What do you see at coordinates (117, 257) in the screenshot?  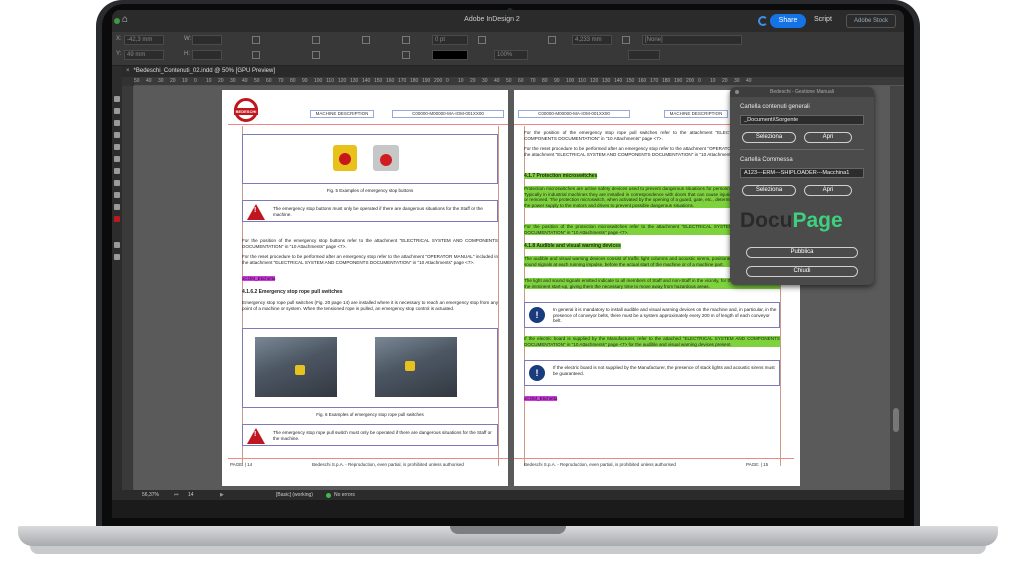 I see `zoom-tool-icon` at bounding box center [117, 257].